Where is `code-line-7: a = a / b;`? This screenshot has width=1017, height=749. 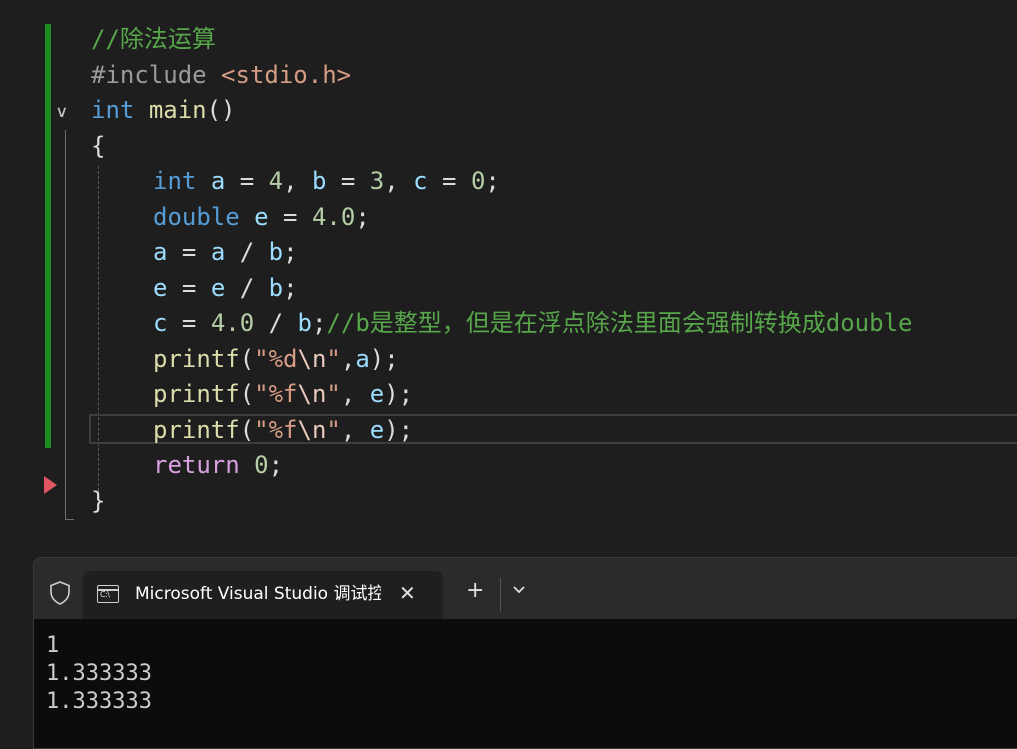
code-line-7: a = a / b; is located at coordinates (501, 253).